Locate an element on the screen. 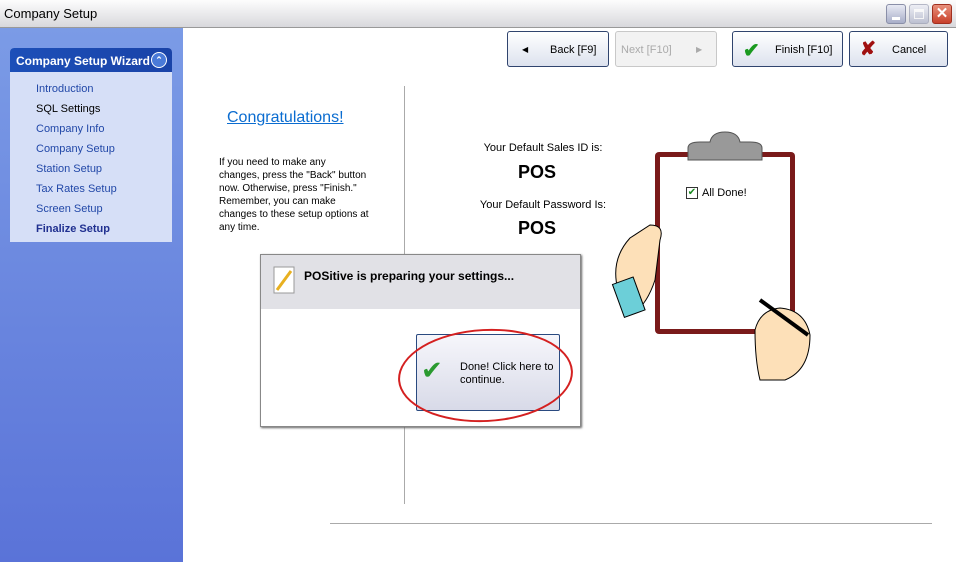 This screenshot has width=956, height=562. sidebar-item-tax-rates-setup: Tax Rates Setup is located at coordinates (91, 188).